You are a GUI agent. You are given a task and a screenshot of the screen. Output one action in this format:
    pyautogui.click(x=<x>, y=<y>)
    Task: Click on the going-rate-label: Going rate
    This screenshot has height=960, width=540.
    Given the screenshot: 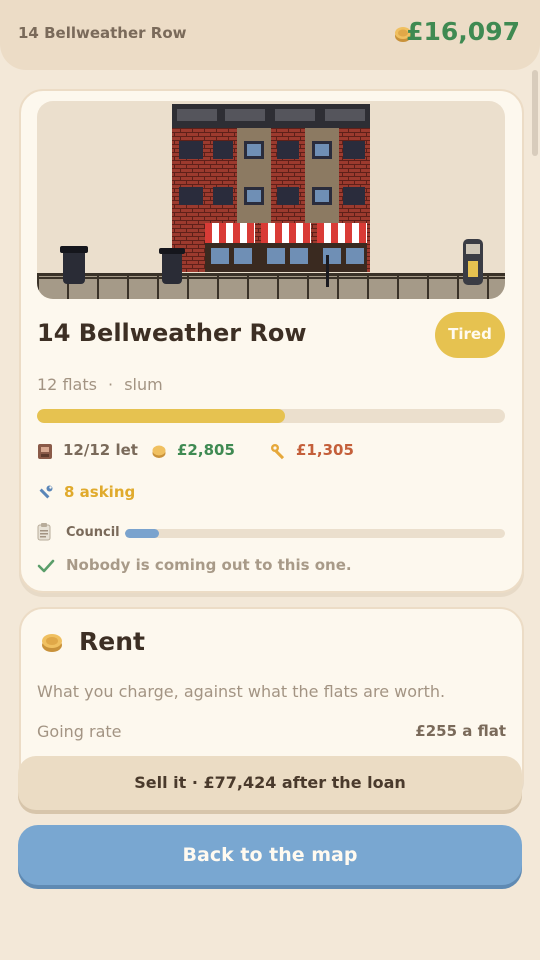 What is the action you would take?
    pyautogui.click(x=79, y=731)
    